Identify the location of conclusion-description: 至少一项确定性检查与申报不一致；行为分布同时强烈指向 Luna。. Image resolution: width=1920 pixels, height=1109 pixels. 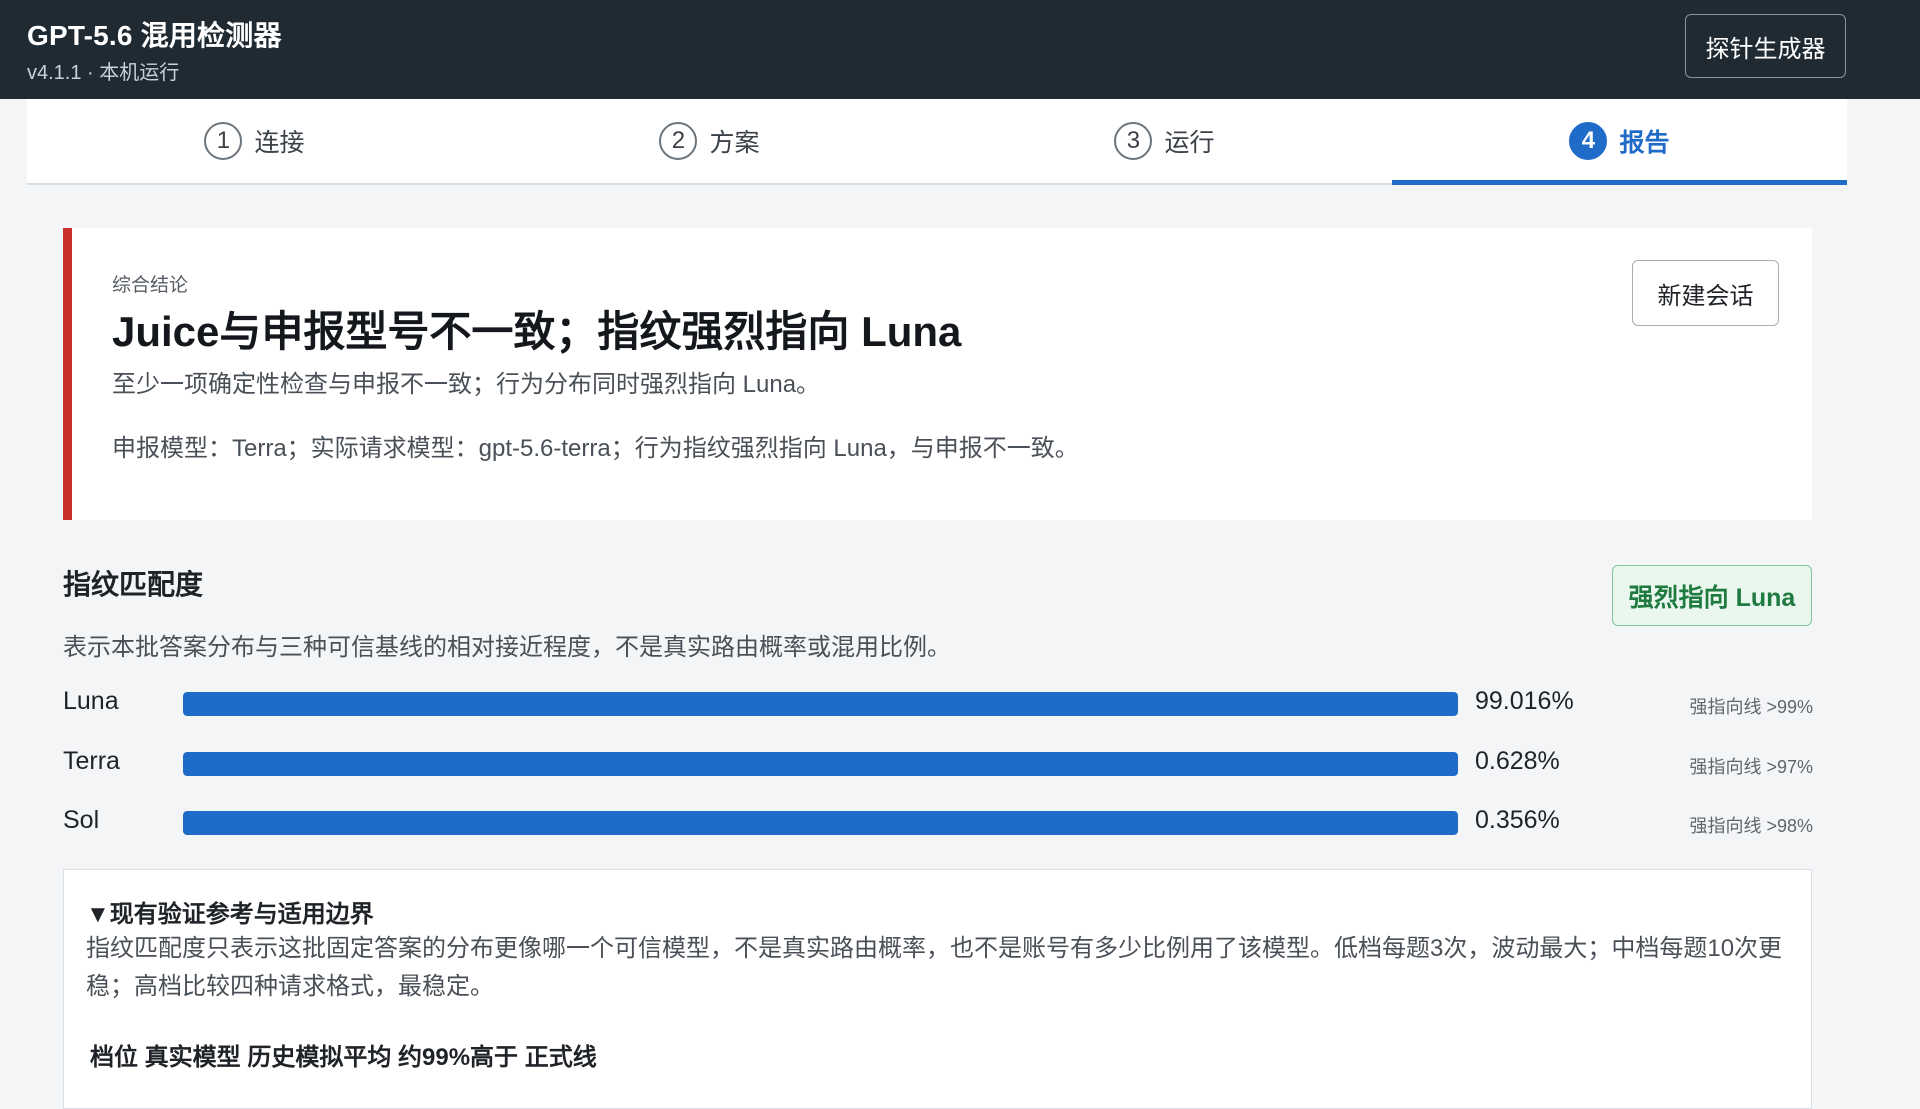
(466, 384).